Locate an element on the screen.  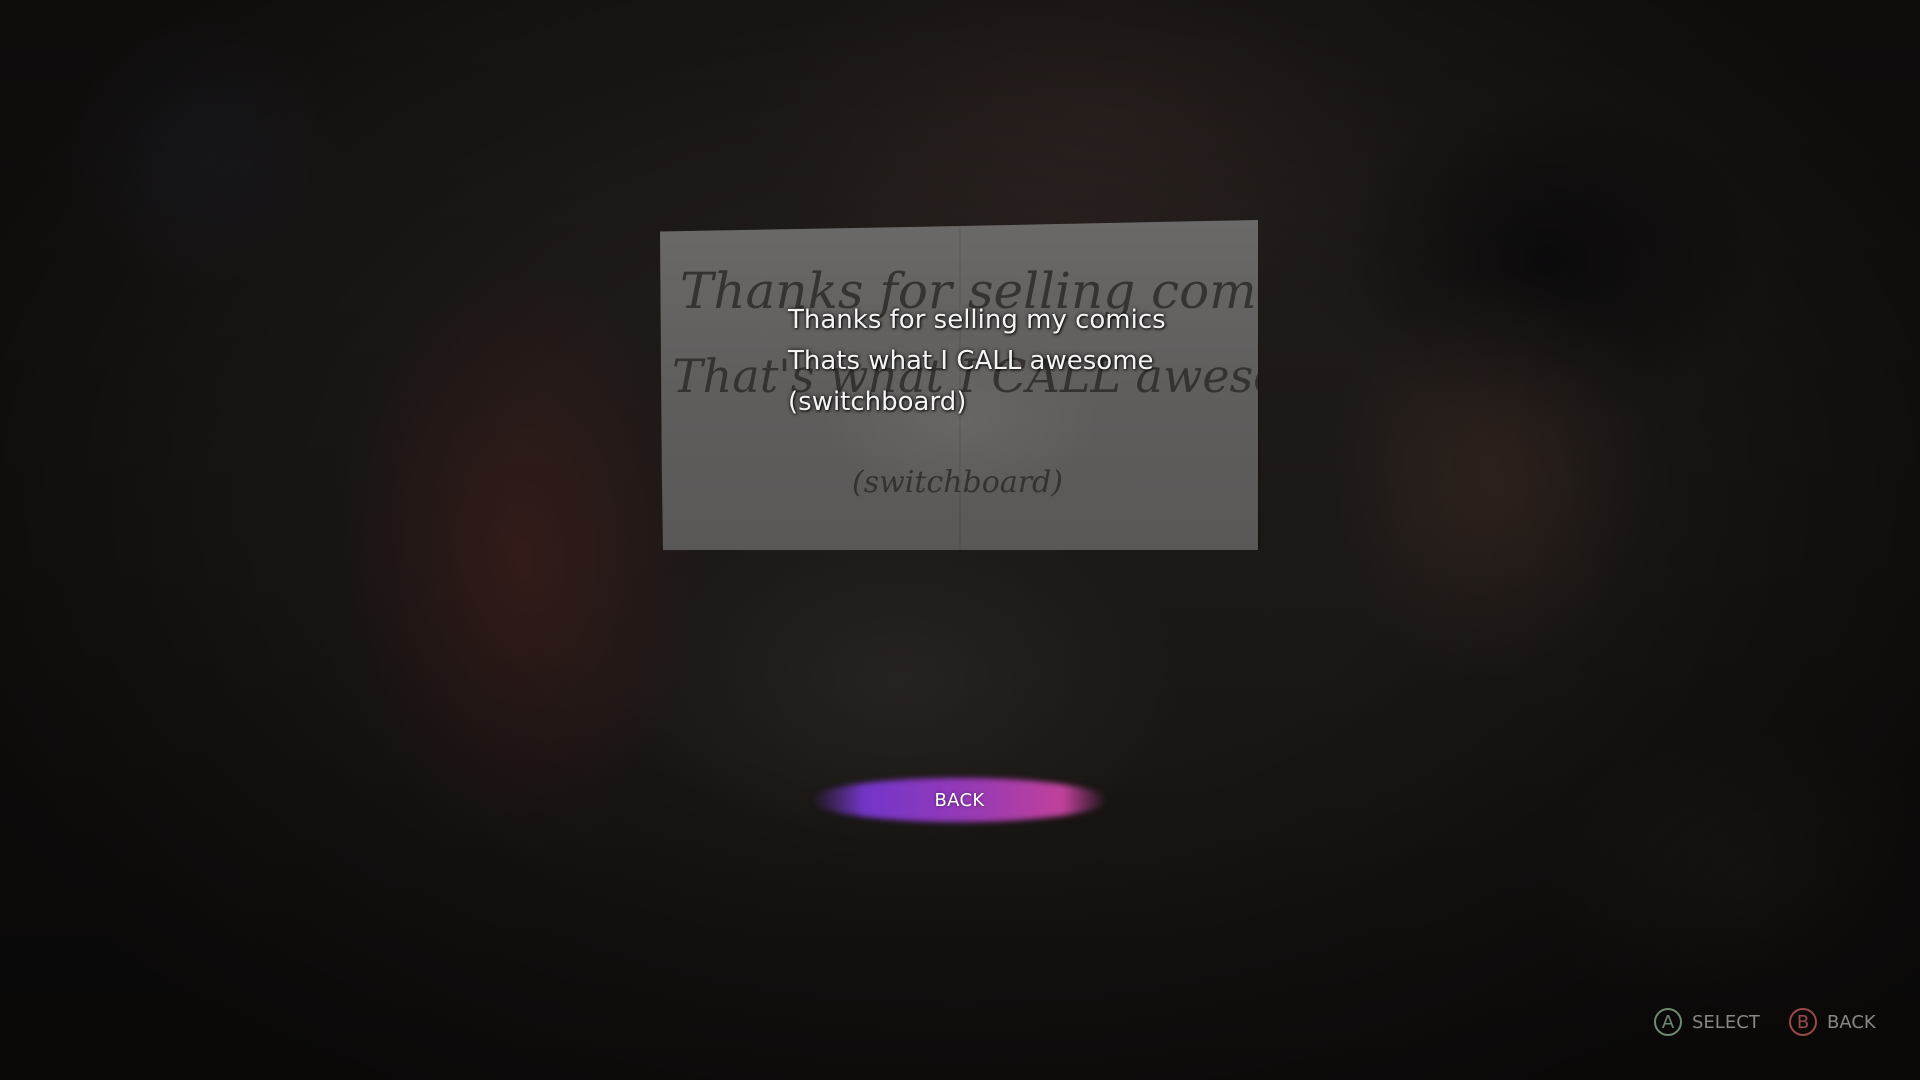
select-hint: A SELECT is located at coordinates (1707, 1022).